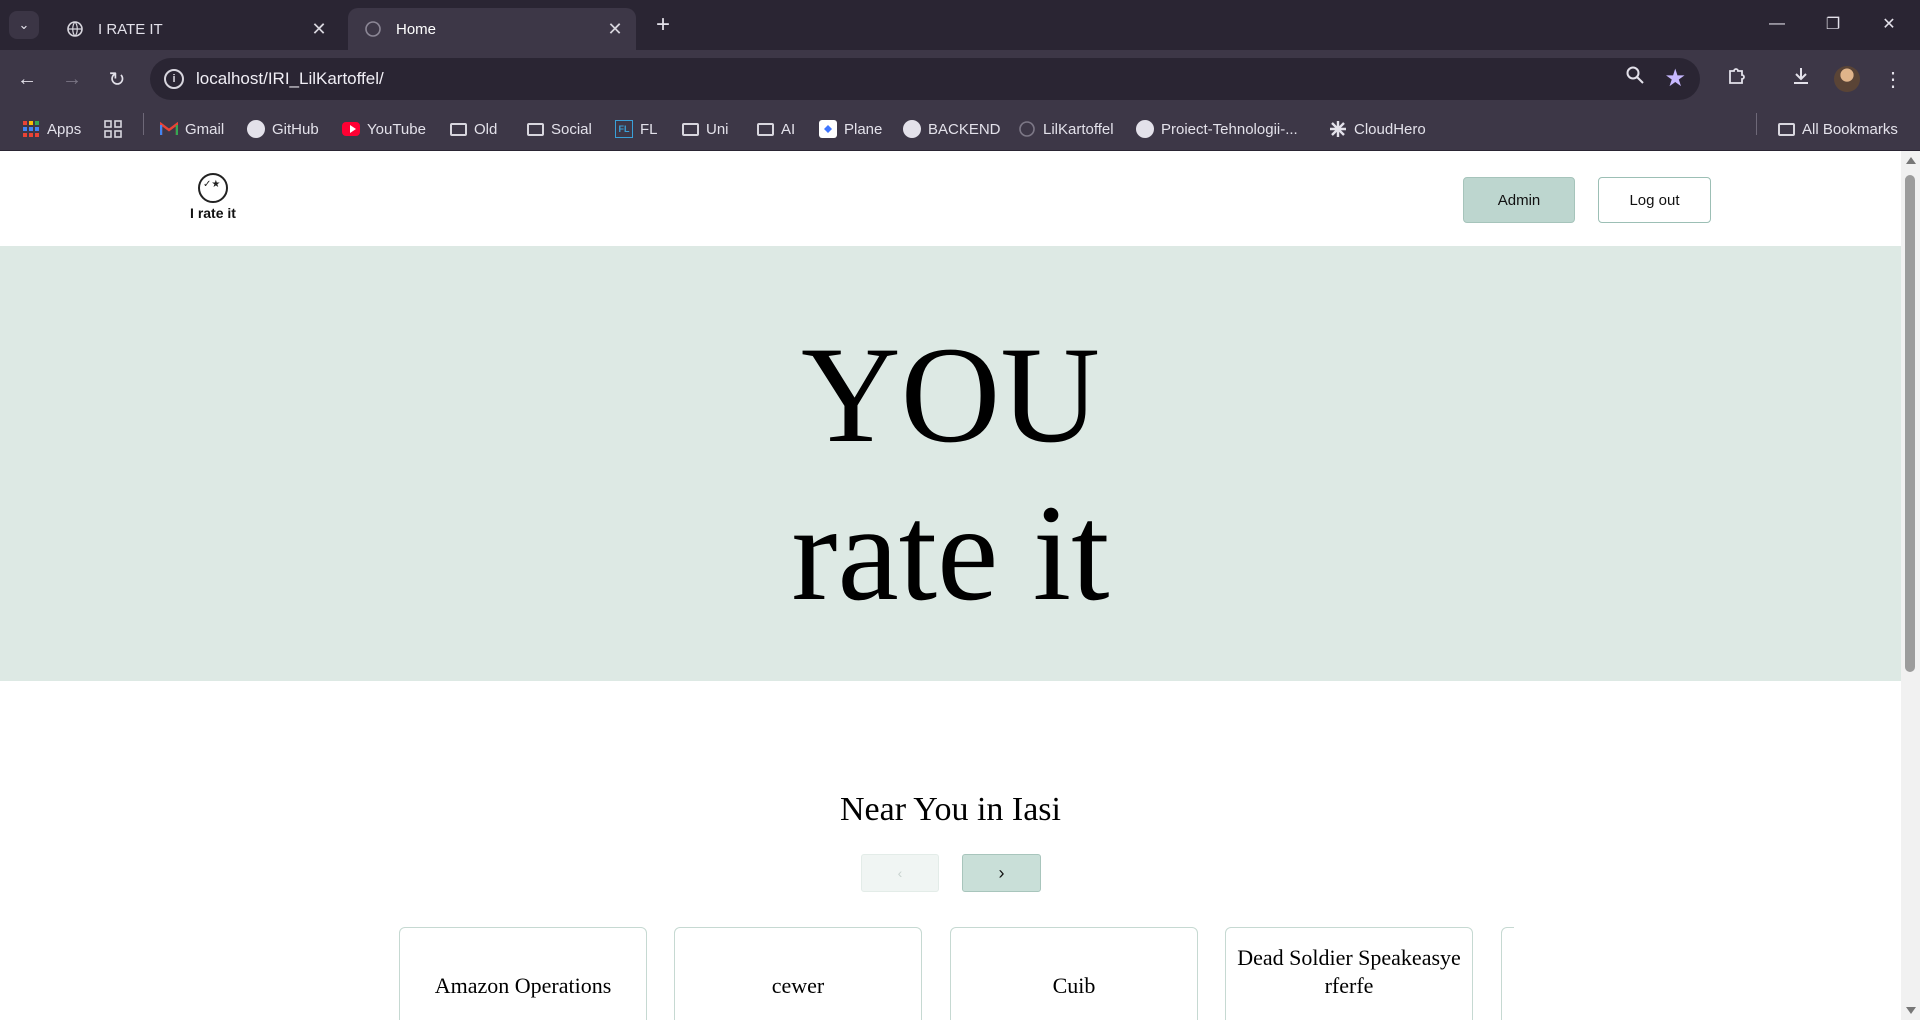  I want to click on reload-button: ↻, so click(117, 79).